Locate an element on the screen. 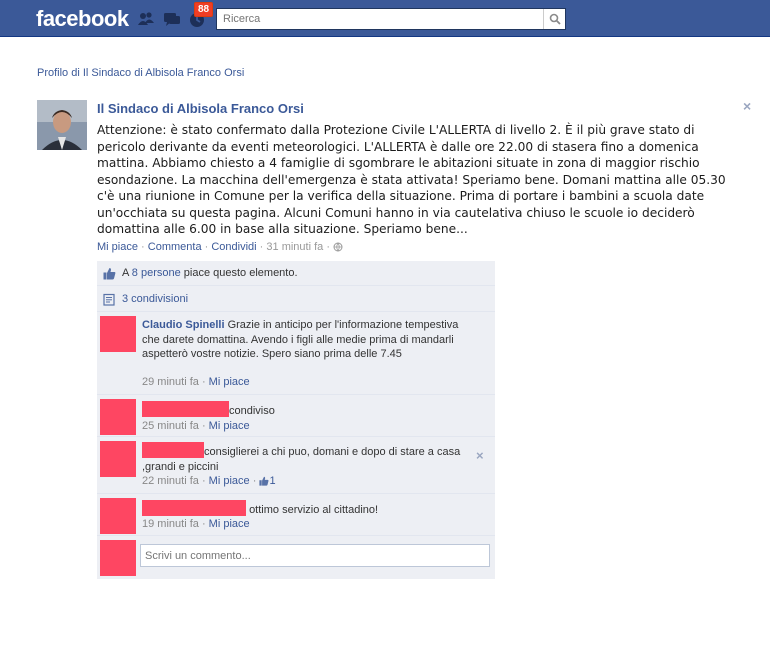 The image size is (770, 660). comment-meta: 19 minuti fa · Mi piace is located at coordinates (196, 524).